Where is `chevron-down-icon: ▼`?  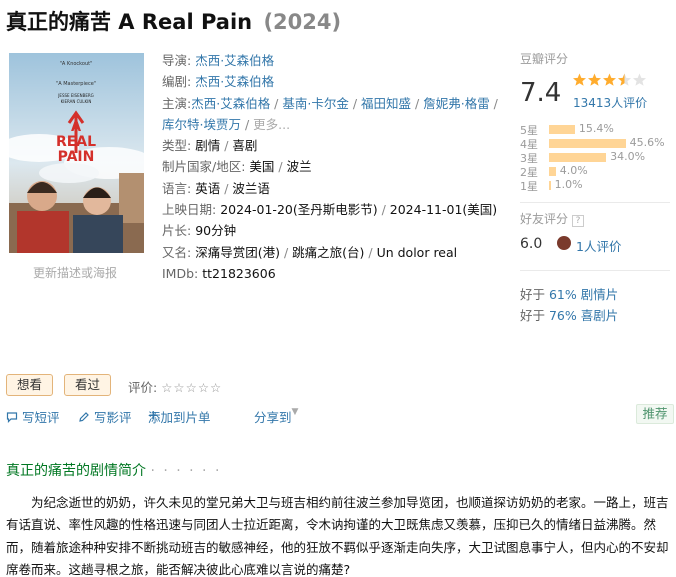
chevron-down-icon: ▼ is located at coordinates (295, 412).